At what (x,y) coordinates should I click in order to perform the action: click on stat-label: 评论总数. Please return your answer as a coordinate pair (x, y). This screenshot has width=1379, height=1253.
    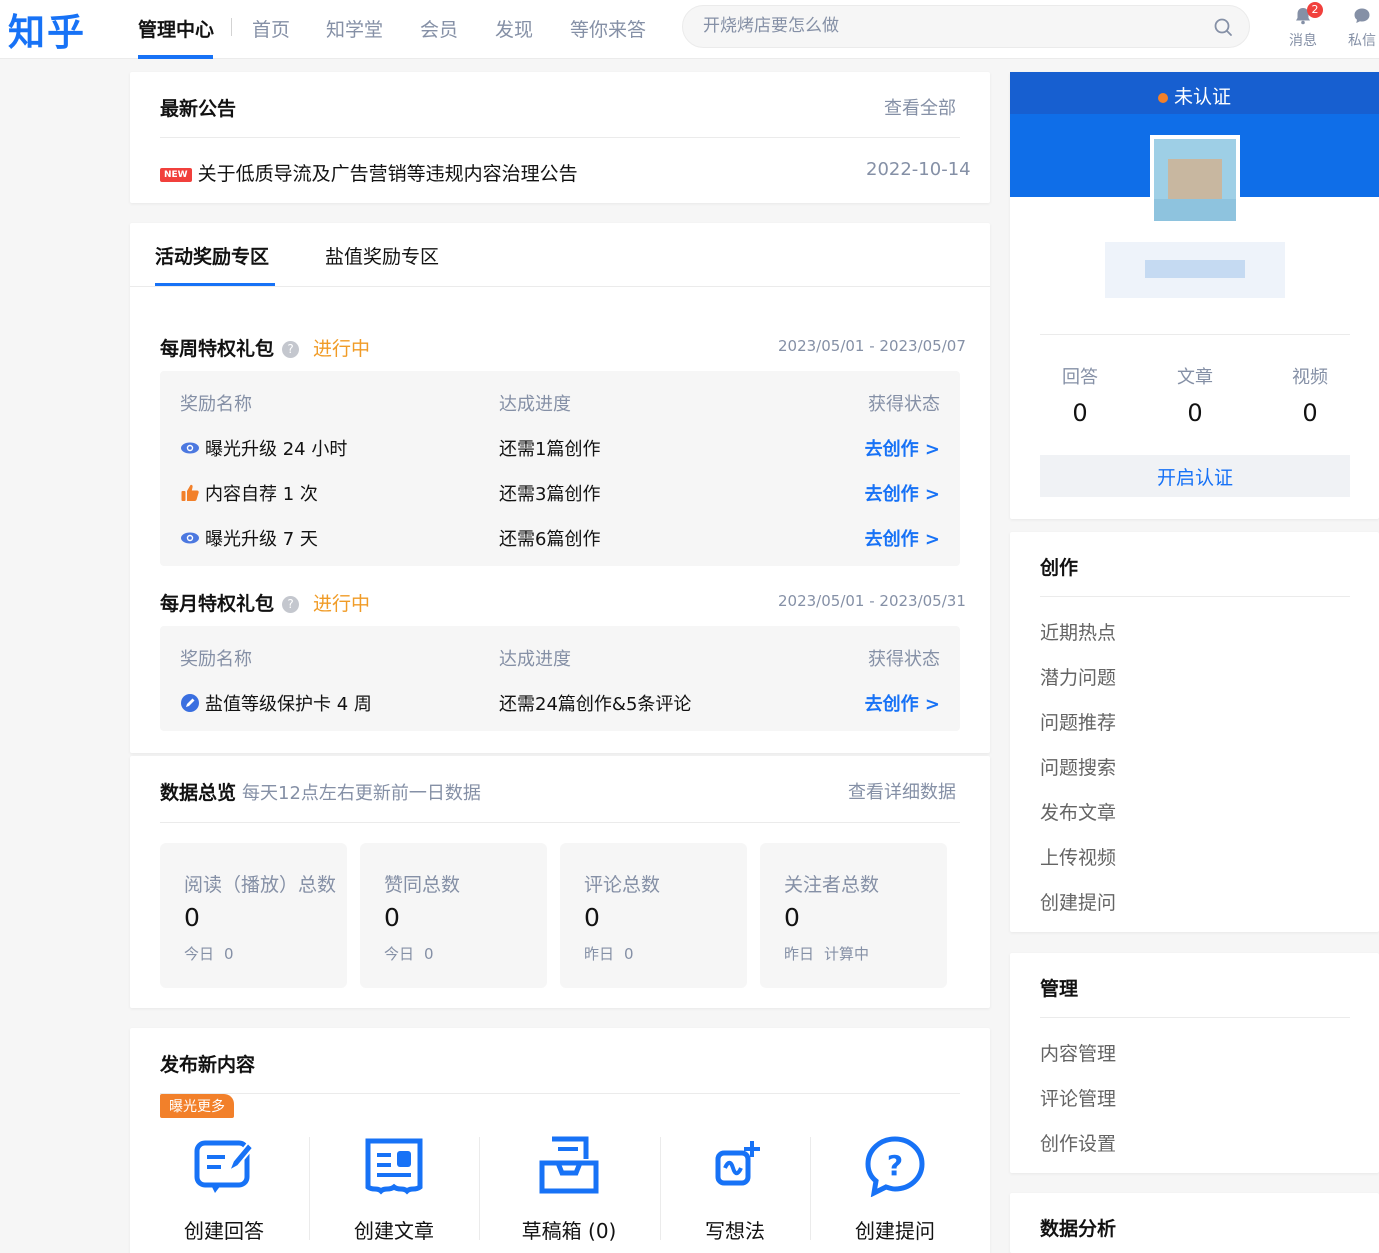
    Looking at the image, I should click on (622, 885).